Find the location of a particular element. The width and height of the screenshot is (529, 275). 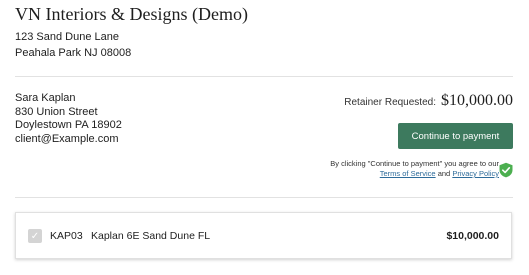

company-address-line2: Peahala Park NJ 08008 is located at coordinates (73, 52).